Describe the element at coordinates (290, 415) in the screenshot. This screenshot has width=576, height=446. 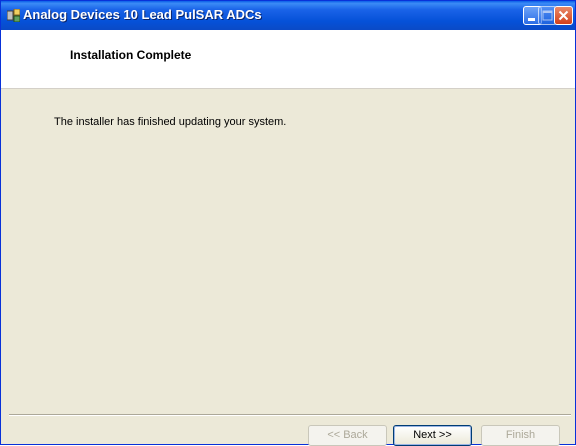
I see `footer-divider-highlight` at that location.